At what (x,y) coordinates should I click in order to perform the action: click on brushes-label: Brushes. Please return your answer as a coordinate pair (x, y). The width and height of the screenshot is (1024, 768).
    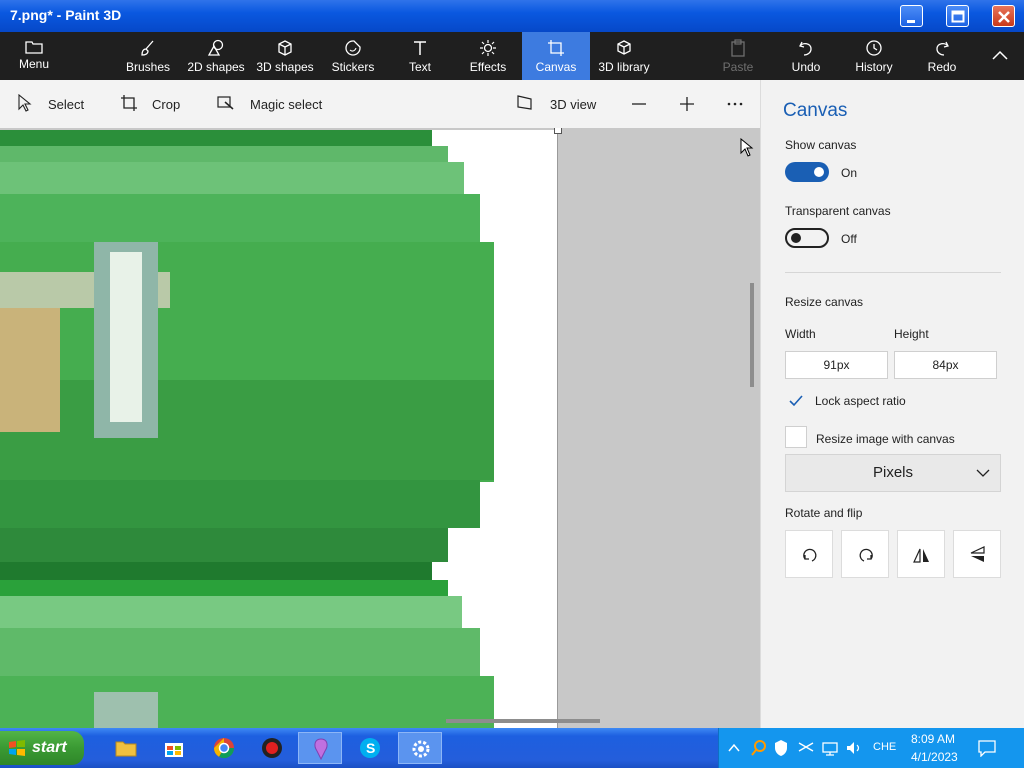
    Looking at the image, I should click on (148, 67).